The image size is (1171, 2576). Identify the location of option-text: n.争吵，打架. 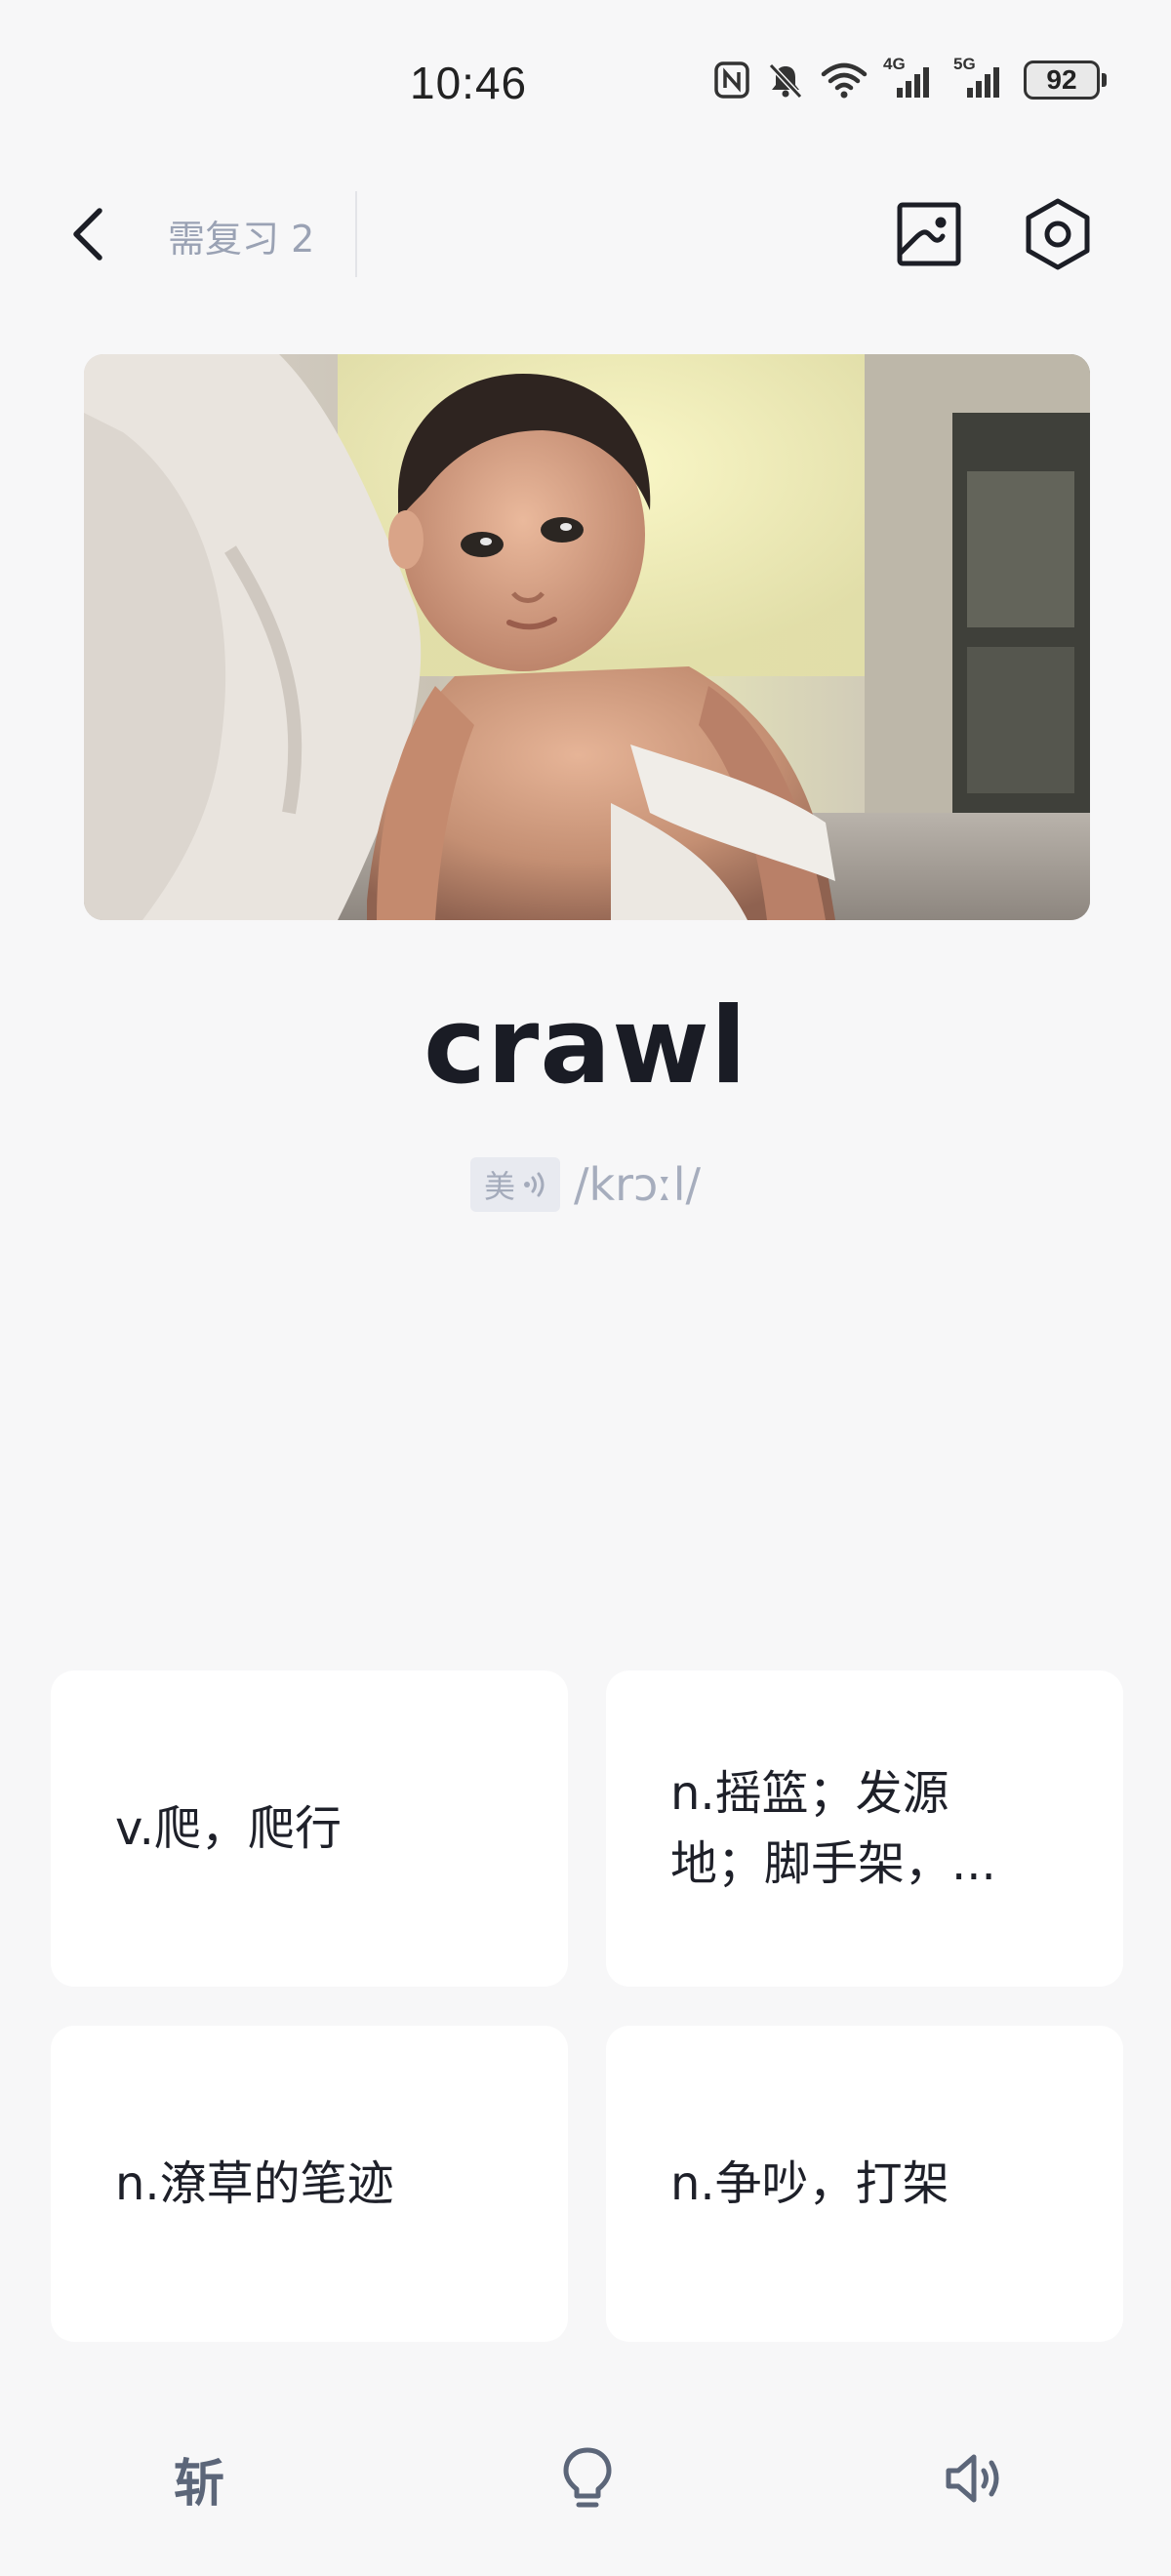
(809, 2183).